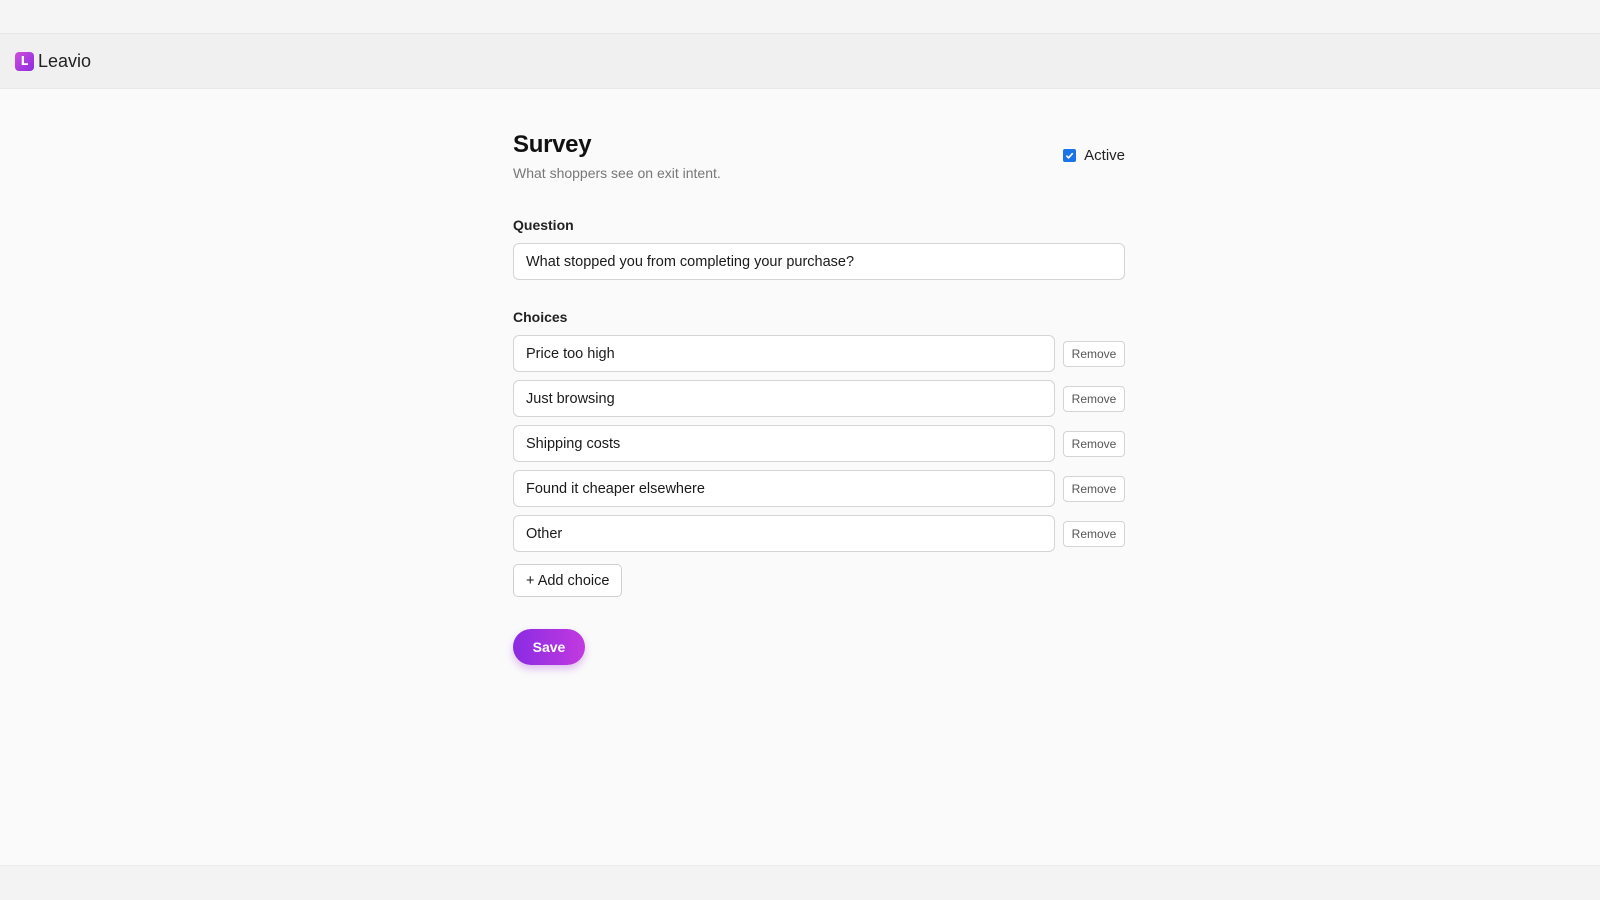  I want to click on page-subtitle: What shoppers see on exit intent., so click(617, 173).